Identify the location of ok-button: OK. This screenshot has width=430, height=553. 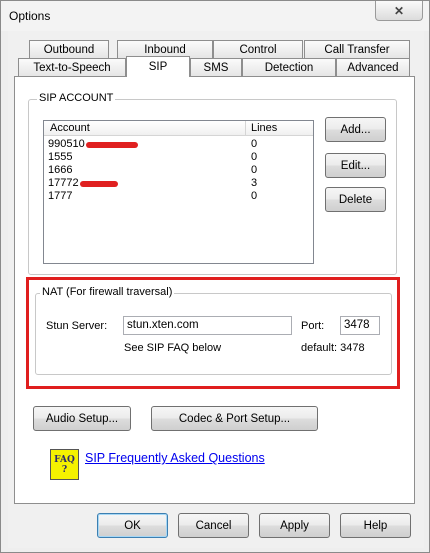
(132, 525).